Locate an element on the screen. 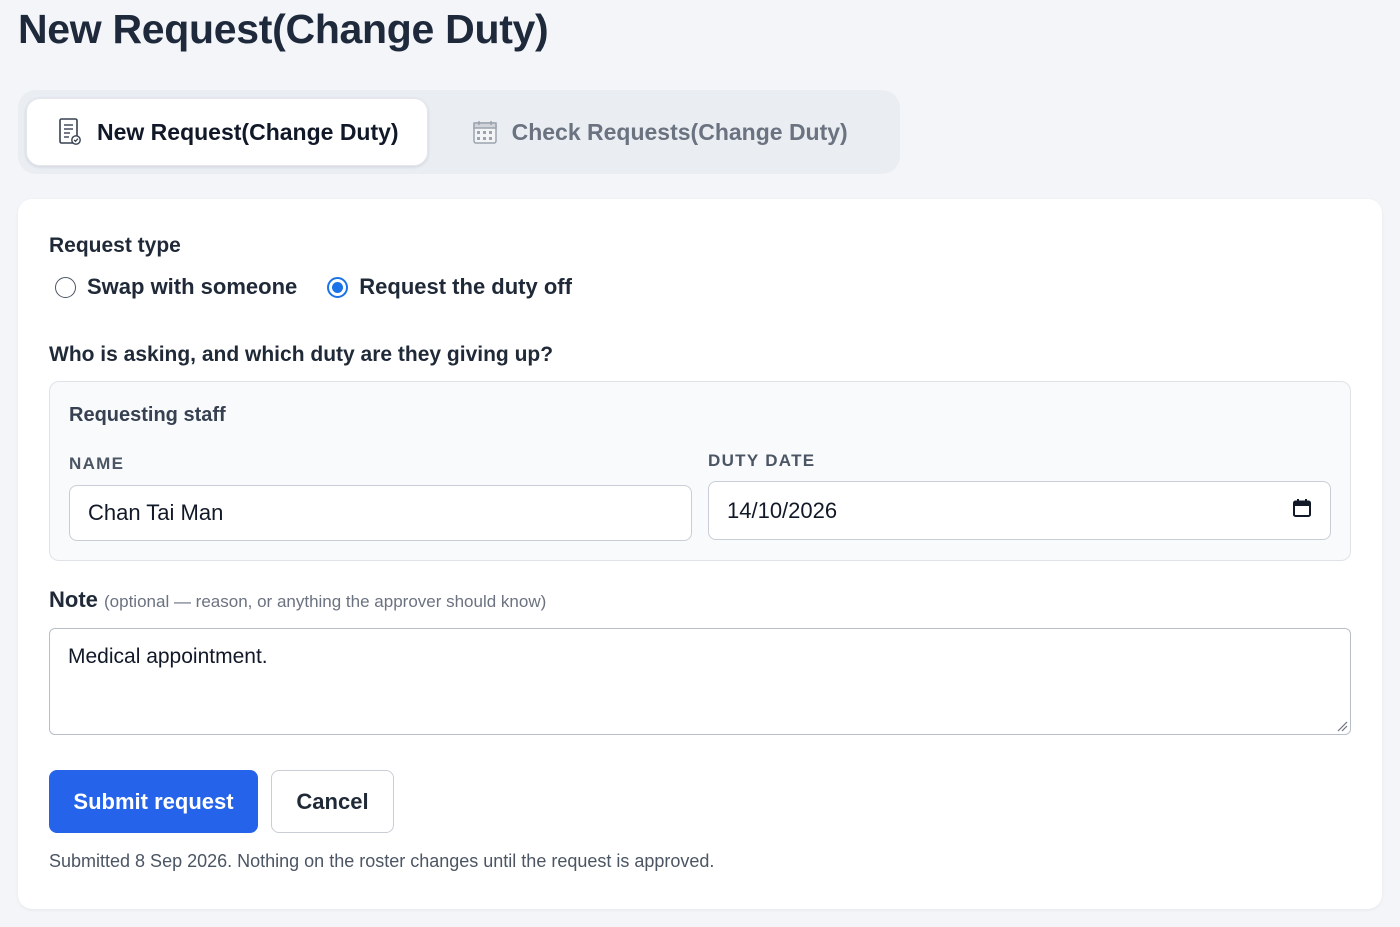  note-label-text: Note is located at coordinates (73, 599).